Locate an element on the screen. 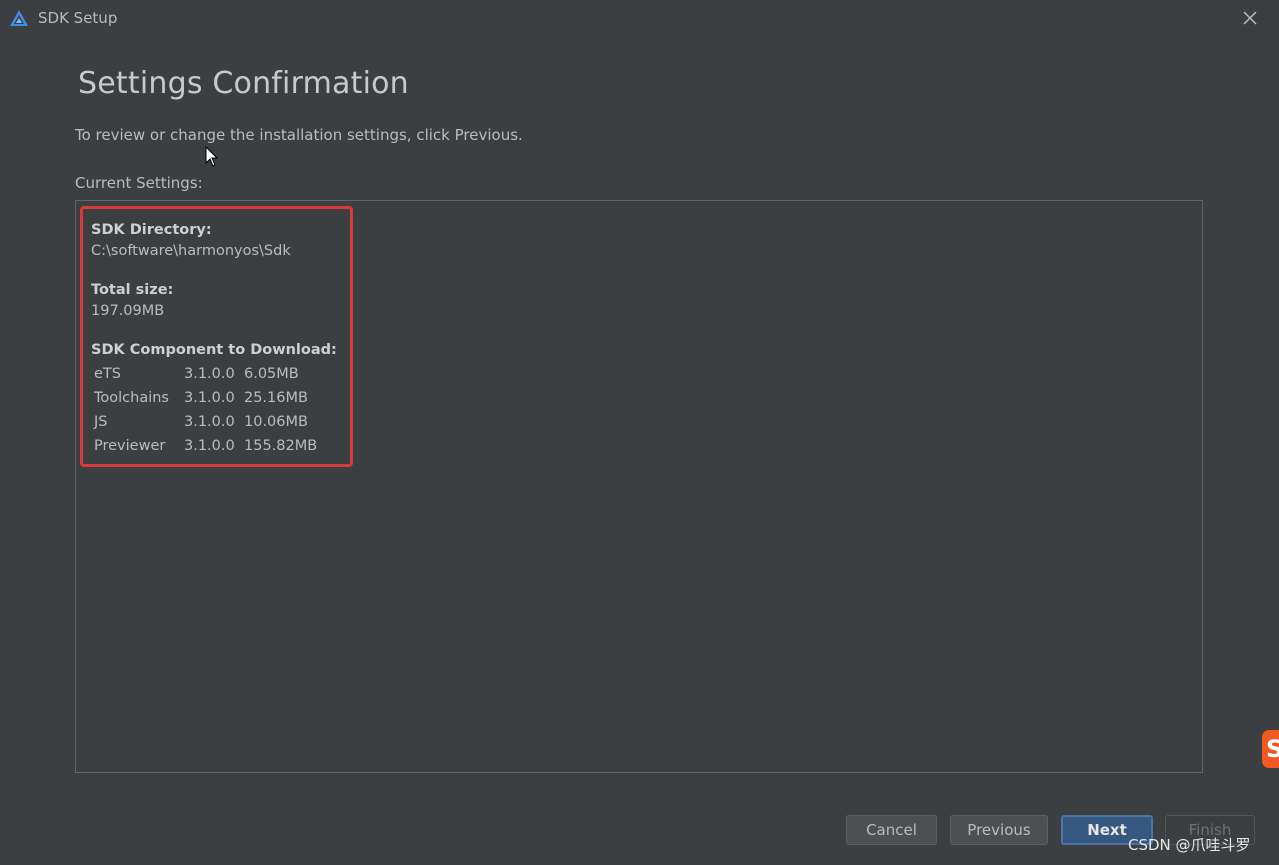 This screenshot has width=1279, height=865. component-size: 155.82MB is located at coordinates (281, 446).